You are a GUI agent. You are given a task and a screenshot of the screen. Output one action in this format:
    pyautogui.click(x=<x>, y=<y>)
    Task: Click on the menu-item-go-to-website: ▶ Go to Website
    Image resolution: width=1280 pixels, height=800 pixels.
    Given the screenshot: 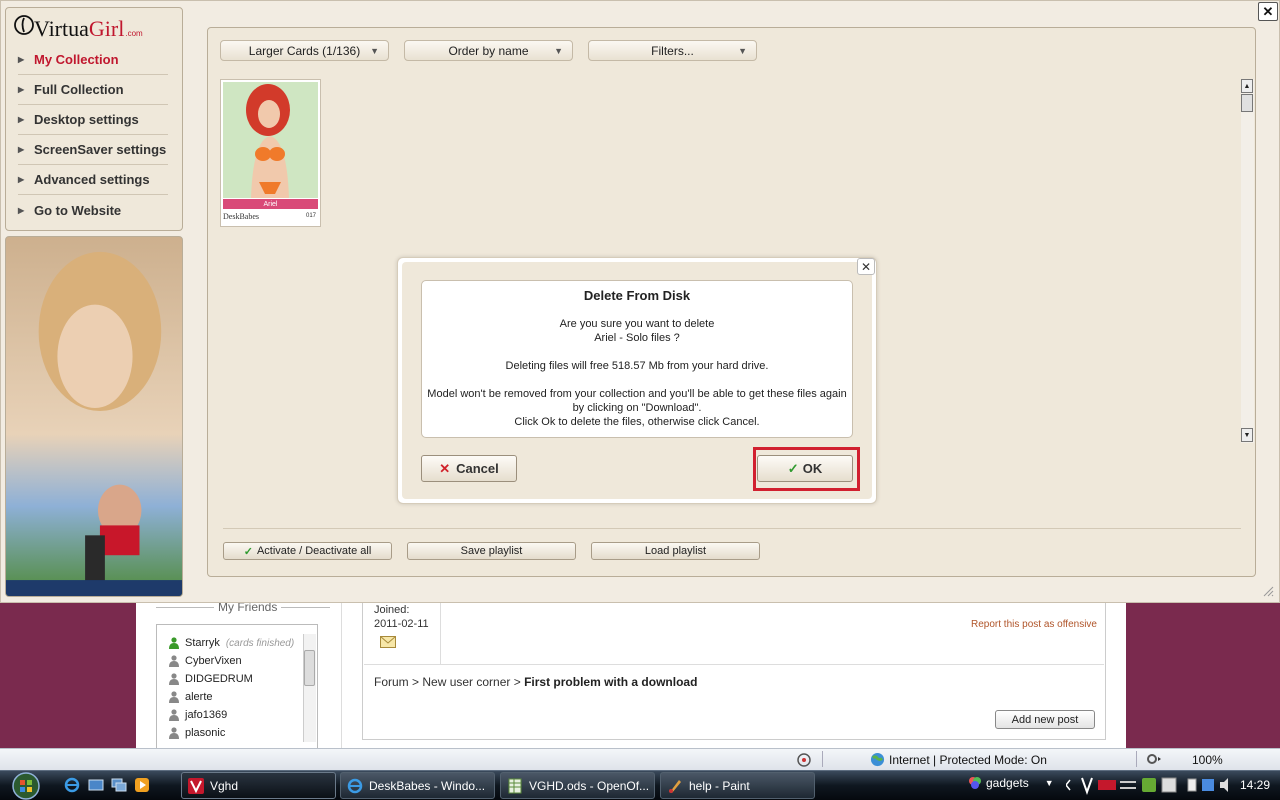 What is the action you would take?
    pyautogui.click(x=93, y=210)
    